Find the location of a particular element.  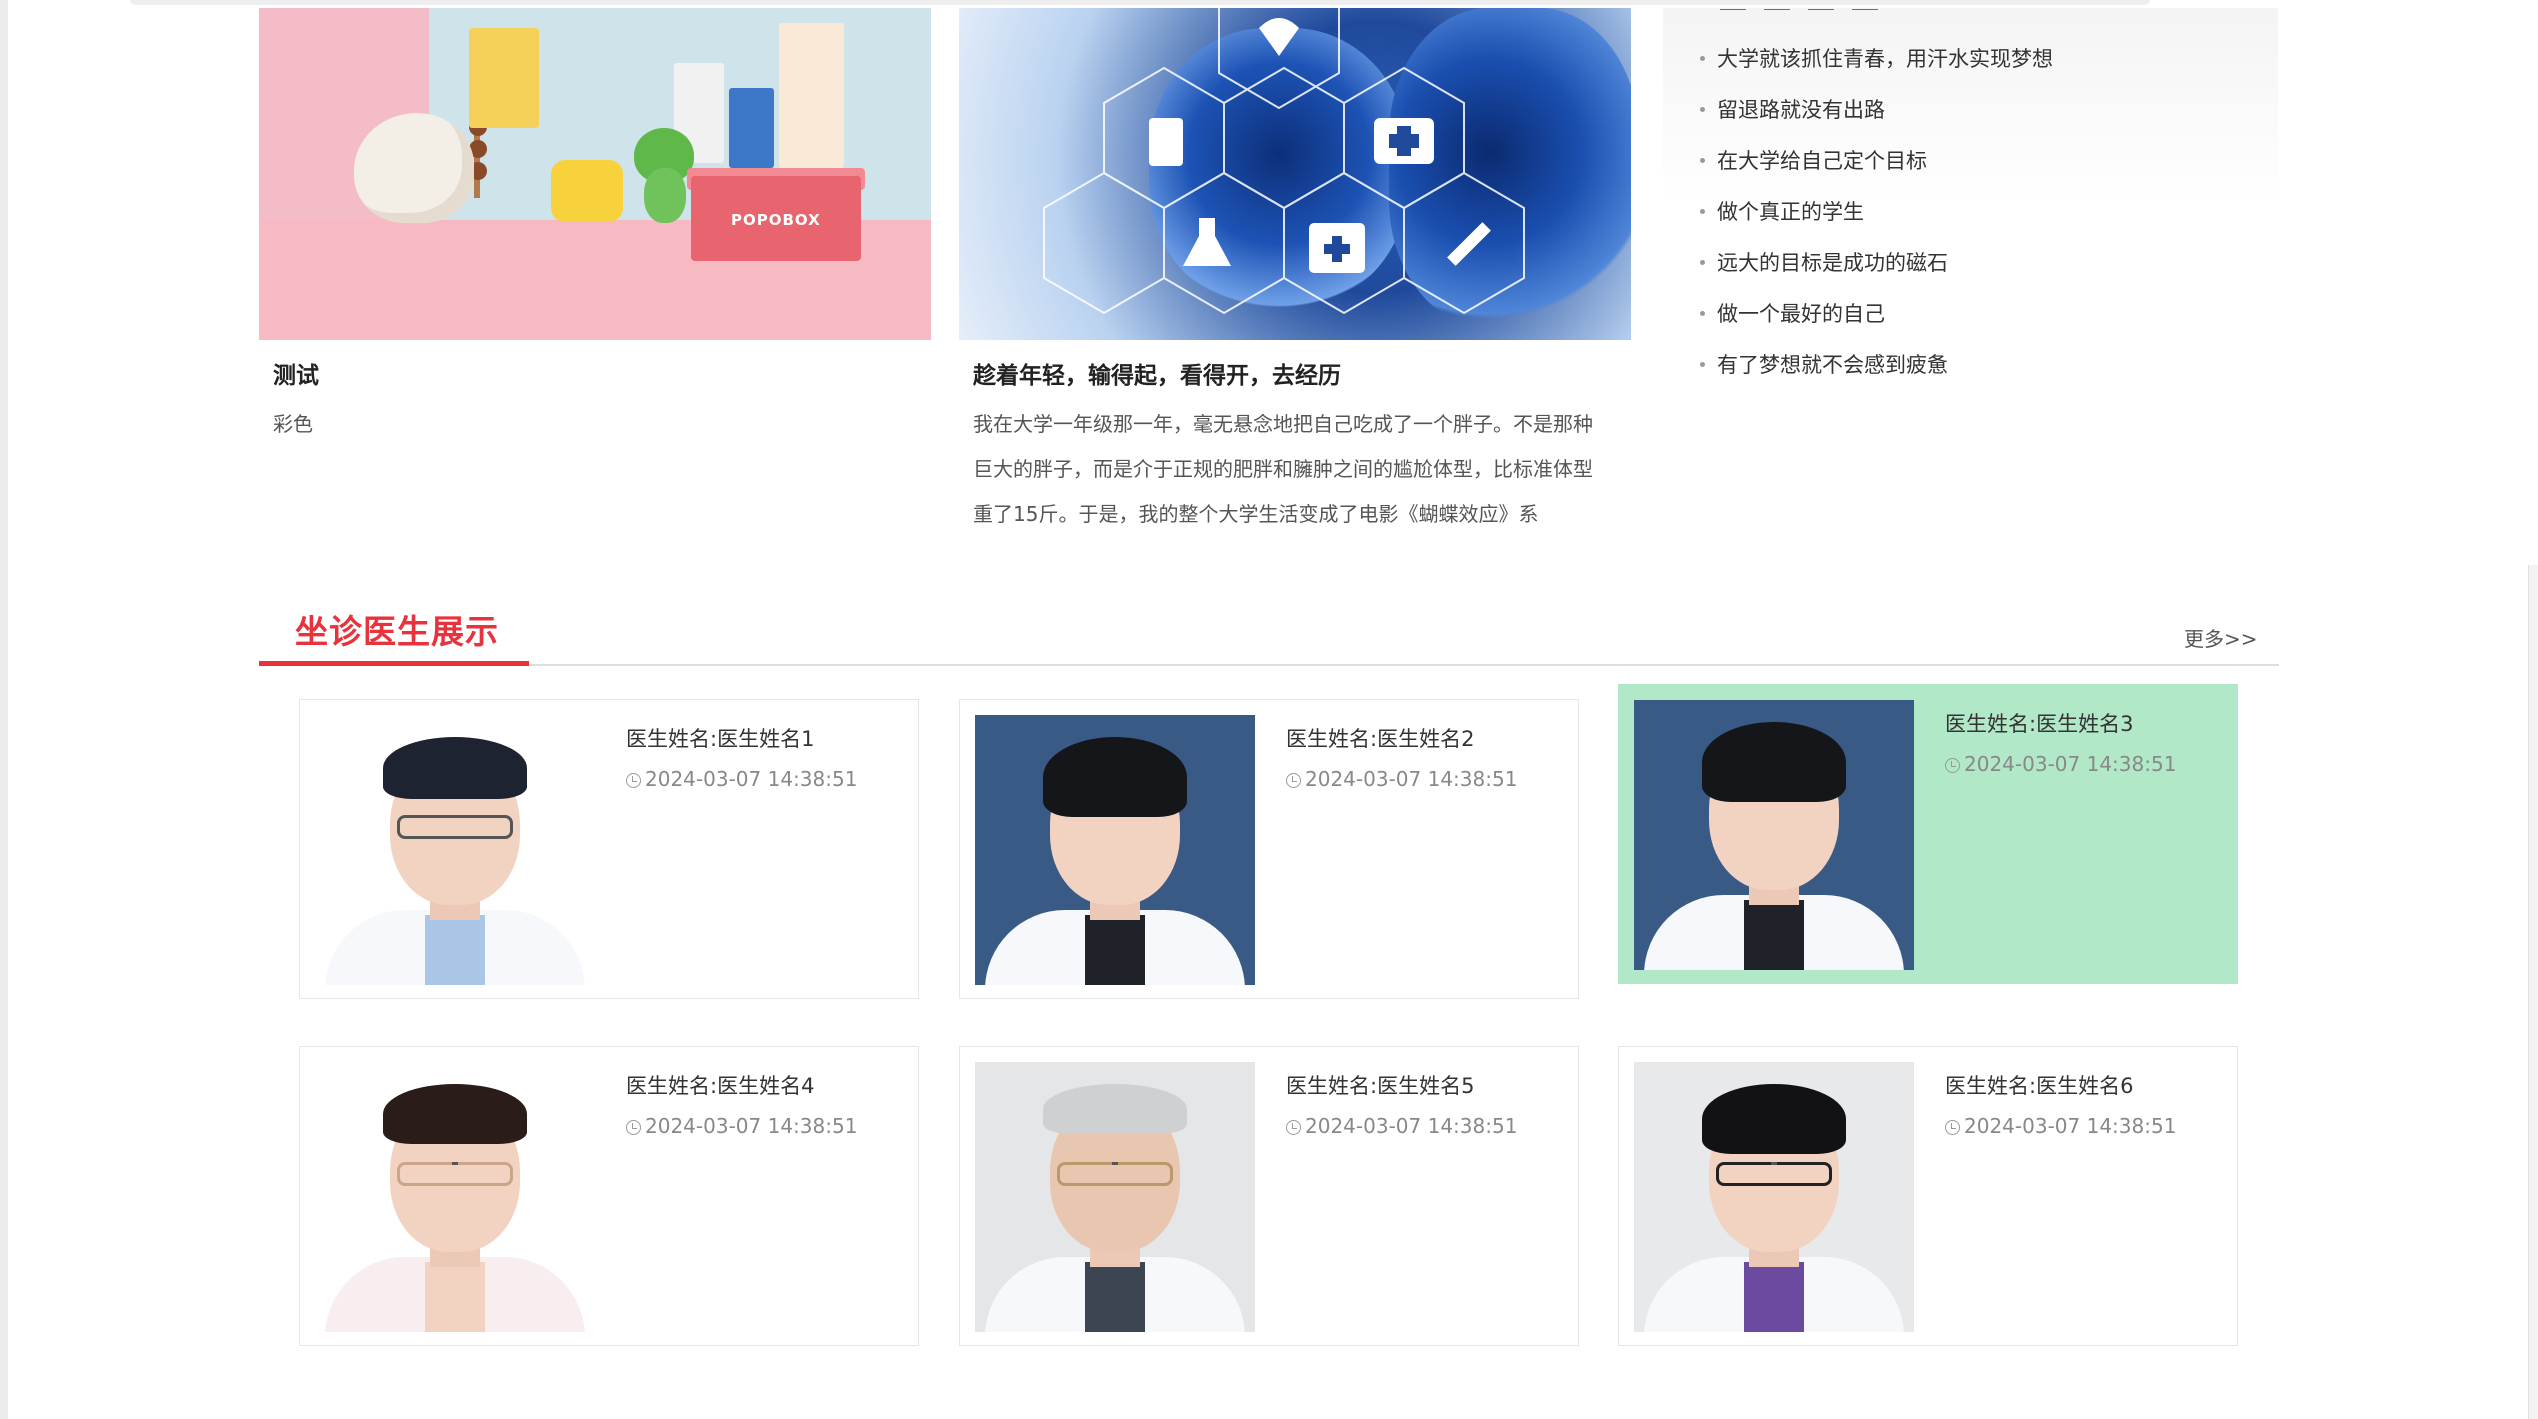

list-item: 留退路就没有出路 is located at coordinates (1792, 109).